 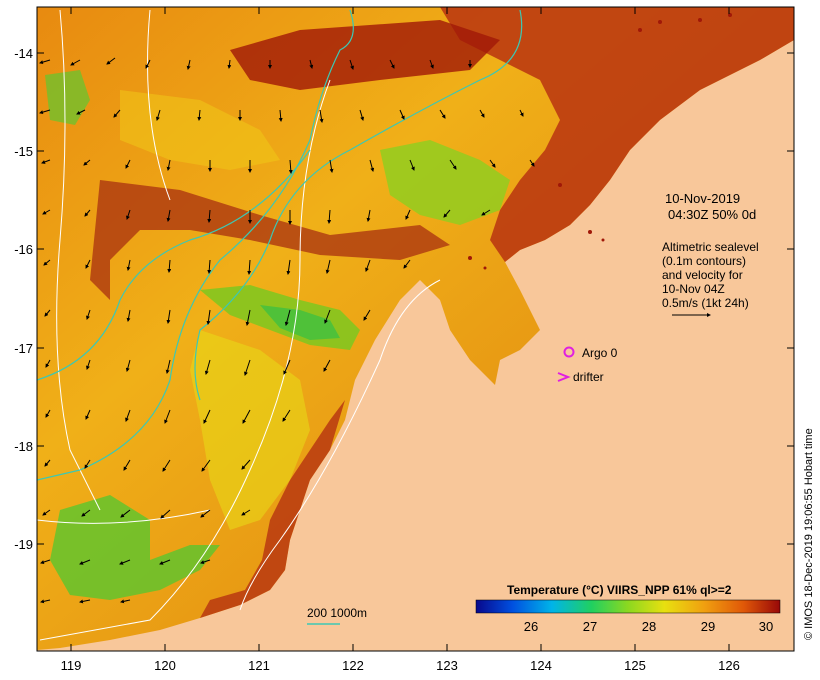 What do you see at coordinates (588, 377) in the screenshot?
I see `drifter-label: drifter` at bounding box center [588, 377].